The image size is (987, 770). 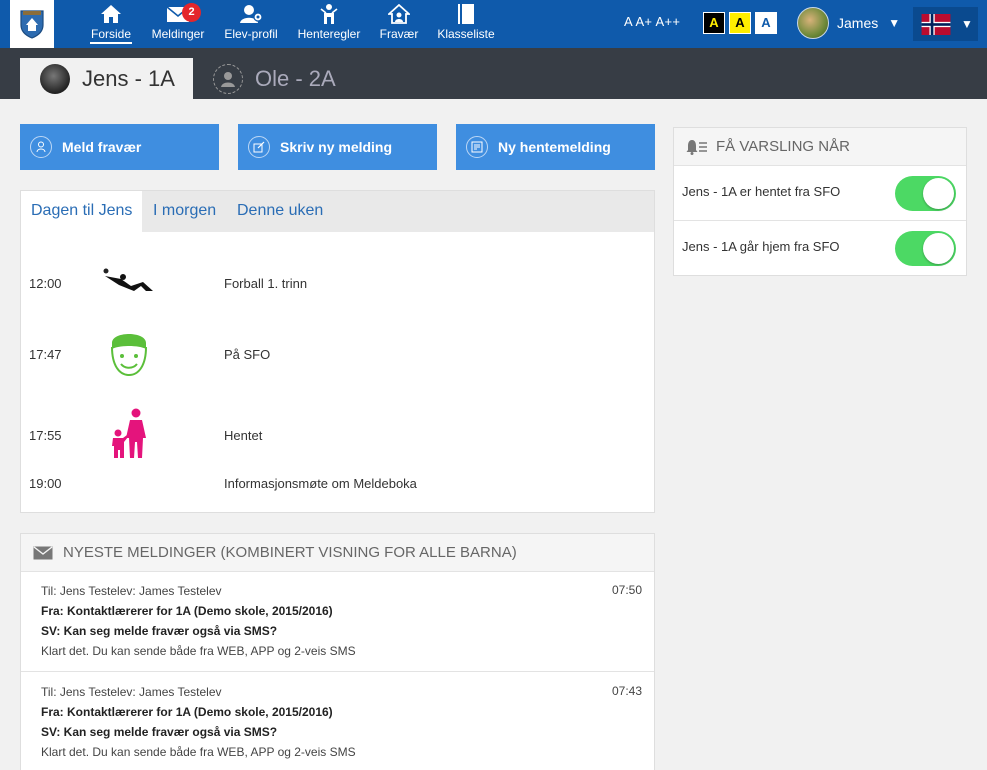 I want to click on tab-today: Dagen til Jens, so click(x=82, y=211).